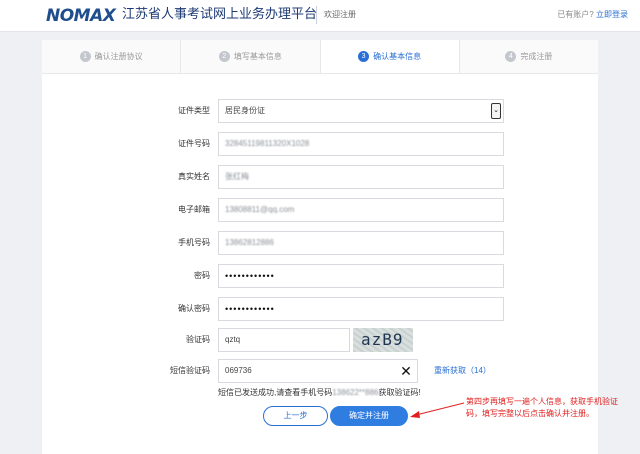 The image size is (640, 454). What do you see at coordinates (245, 110) in the screenshot?
I see `id-type-value: 居民身份证` at bounding box center [245, 110].